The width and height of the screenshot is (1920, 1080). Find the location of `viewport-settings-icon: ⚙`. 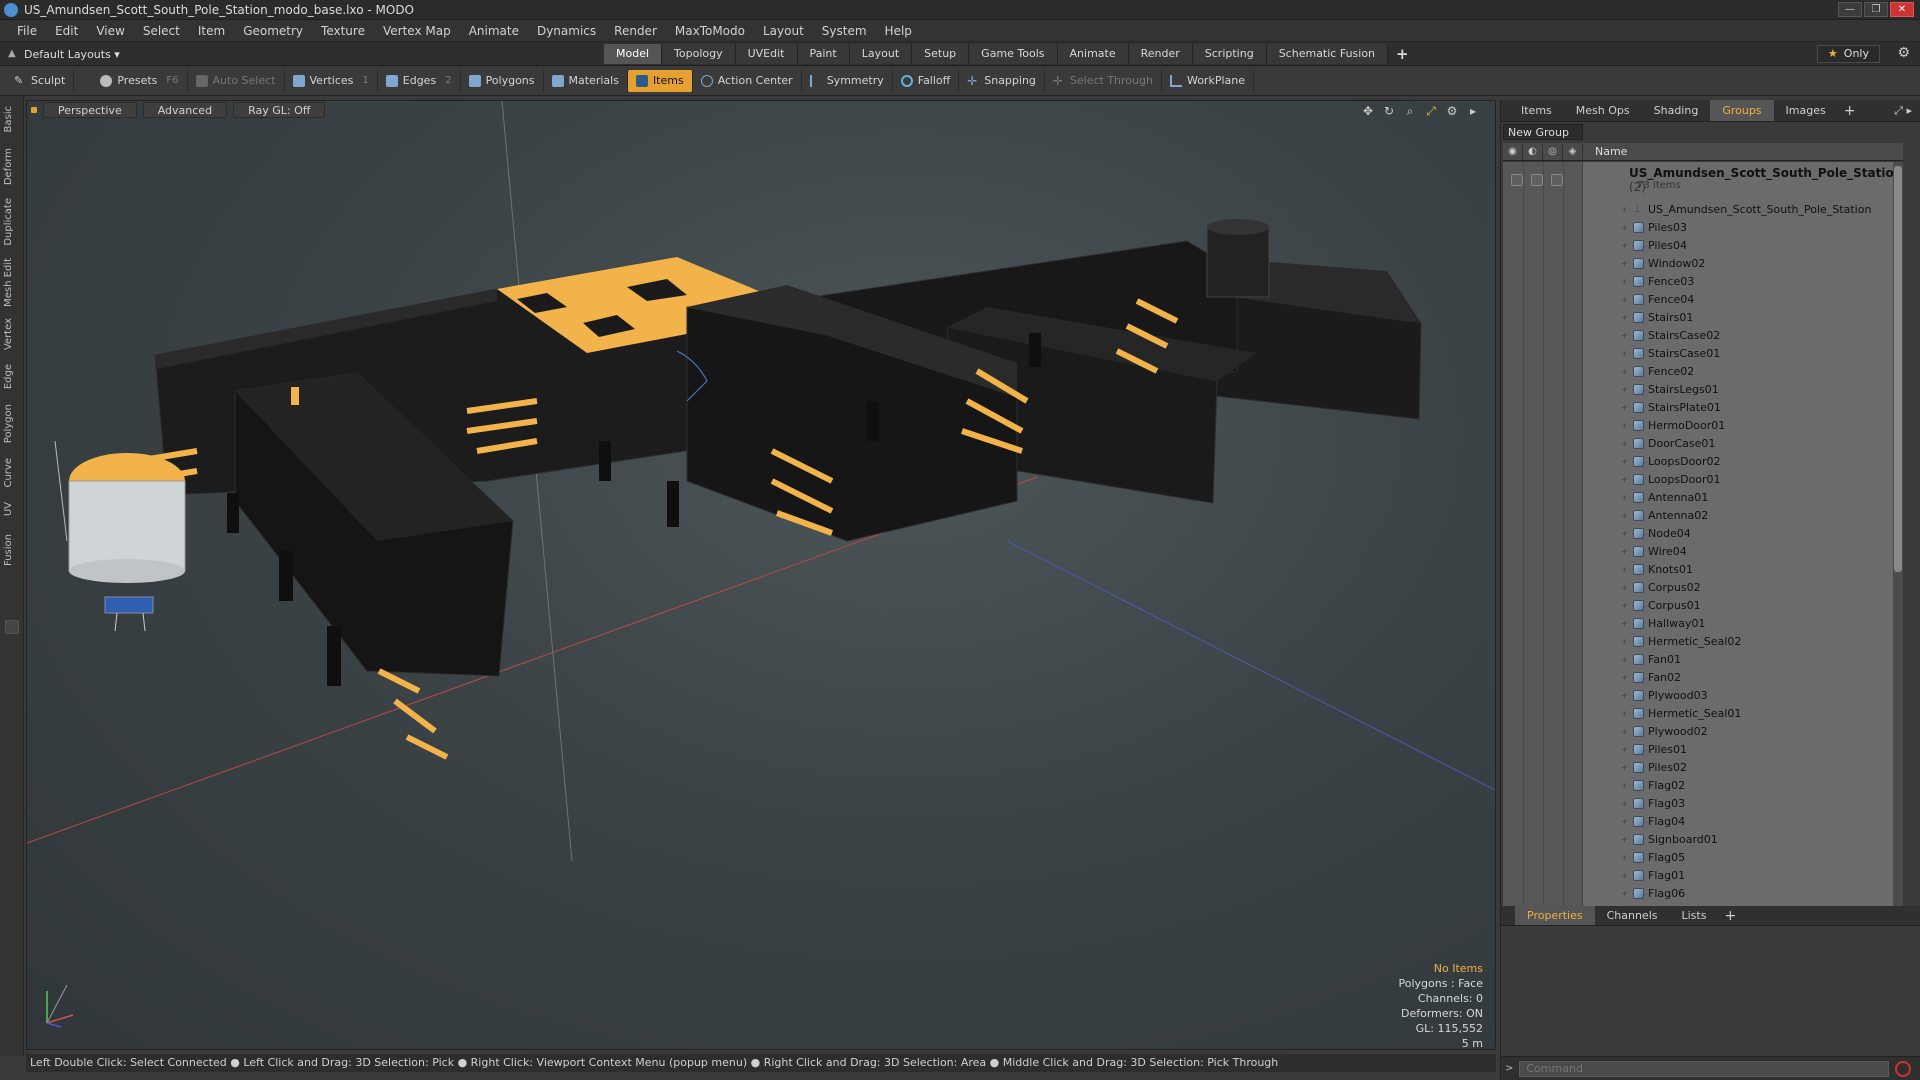

viewport-settings-icon: ⚙ is located at coordinates (1452, 111).